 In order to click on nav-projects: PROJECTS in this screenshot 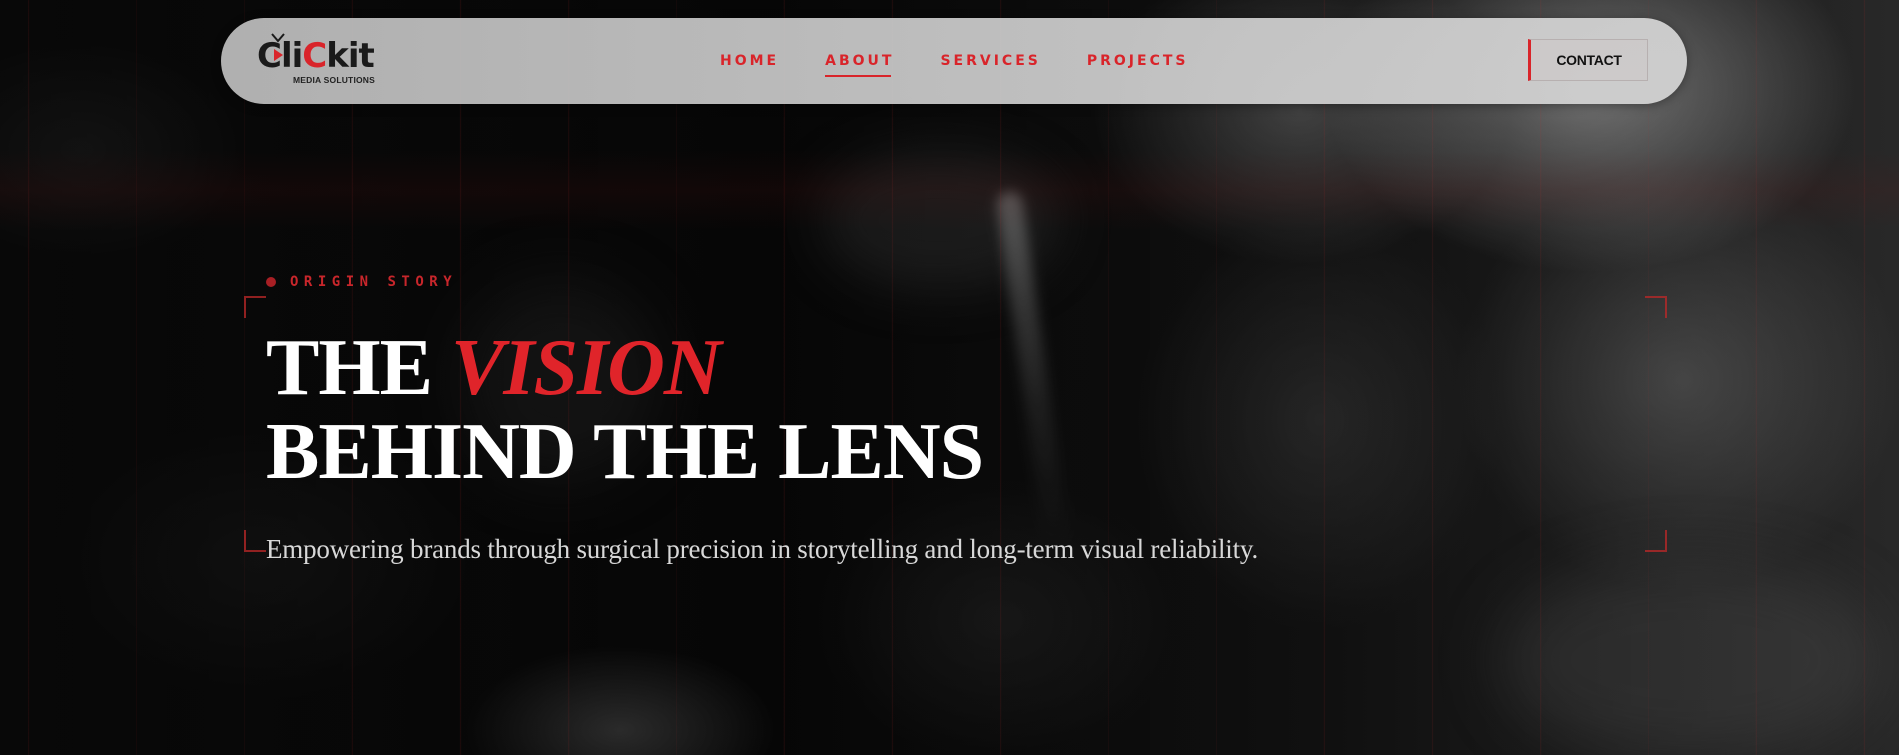, I will do `click(1138, 61)`.